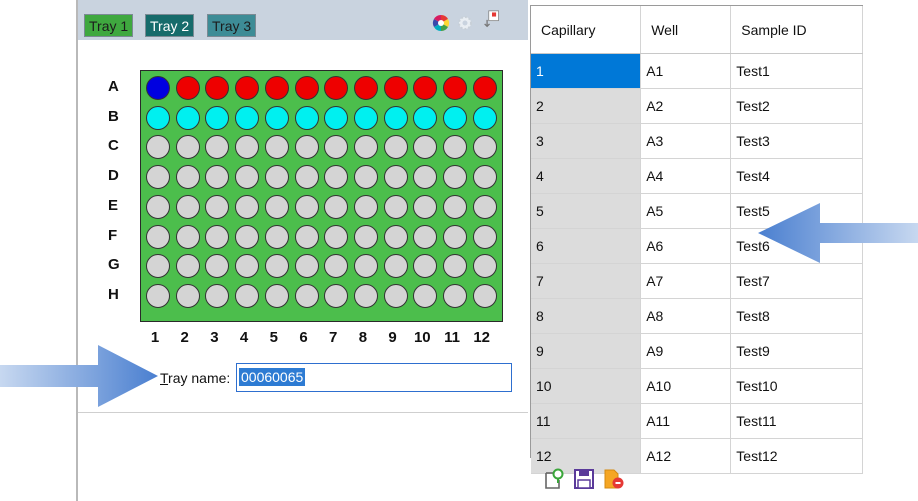 The height and width of the screenshot is (501, 918). What do you see at coordinates (686, 456) in the screenshot?
I see `well-cell: A12` at bounding box center [686, 456].